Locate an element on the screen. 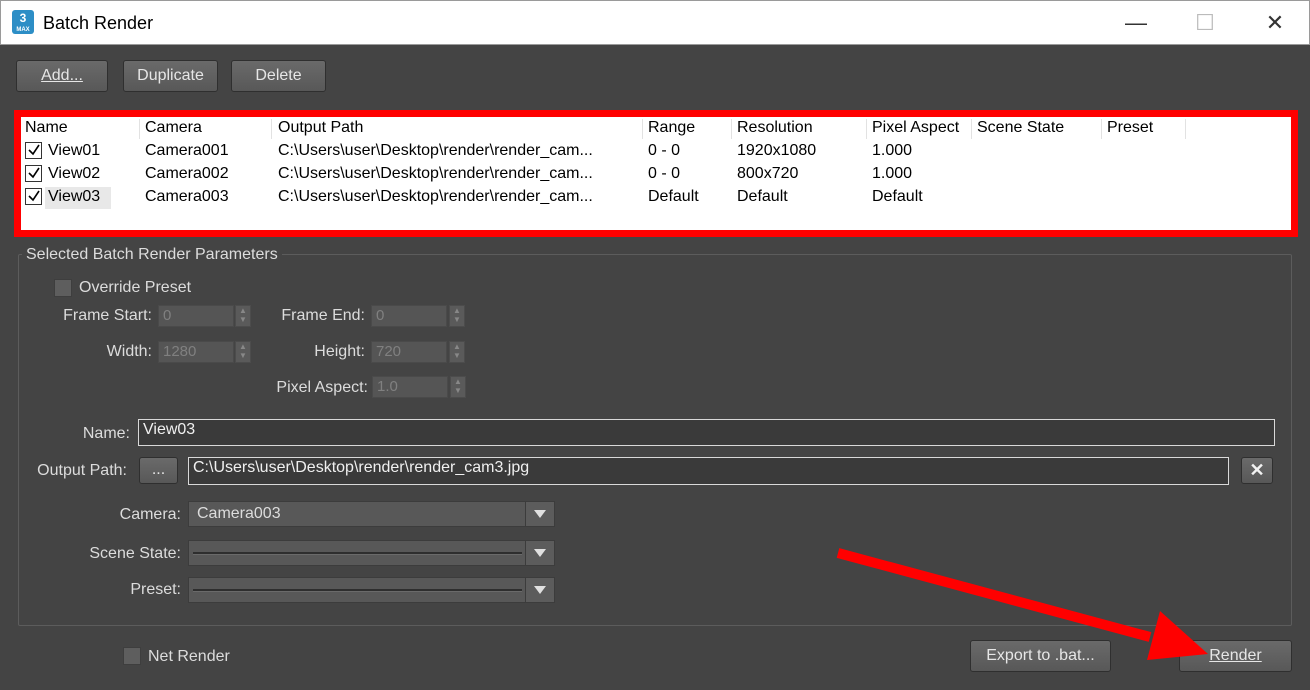  preset-dropdown is located at coordinates (371, 590).